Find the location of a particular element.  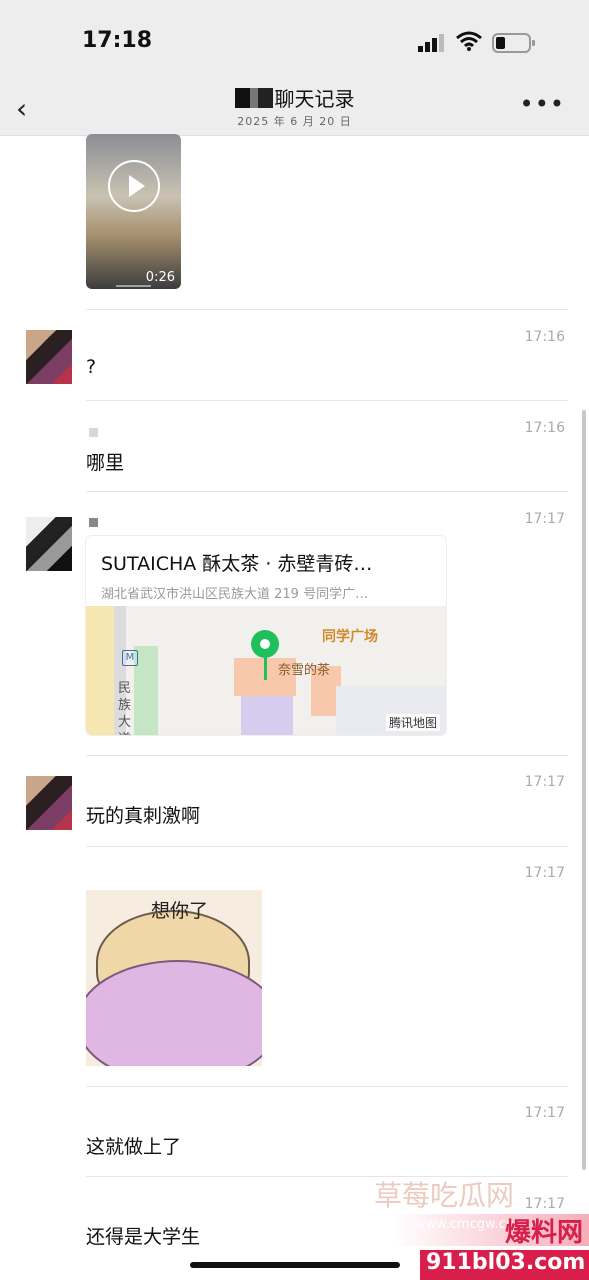

sticker-image: 想你了 is located at coordinates (174, 978).